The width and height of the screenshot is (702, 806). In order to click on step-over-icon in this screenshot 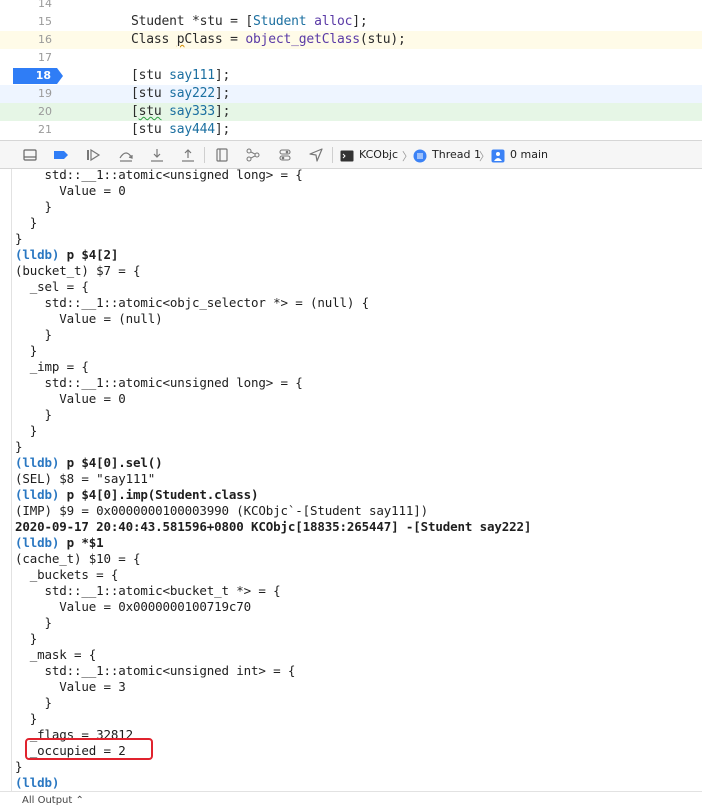, I will do `click(126, 155)`.